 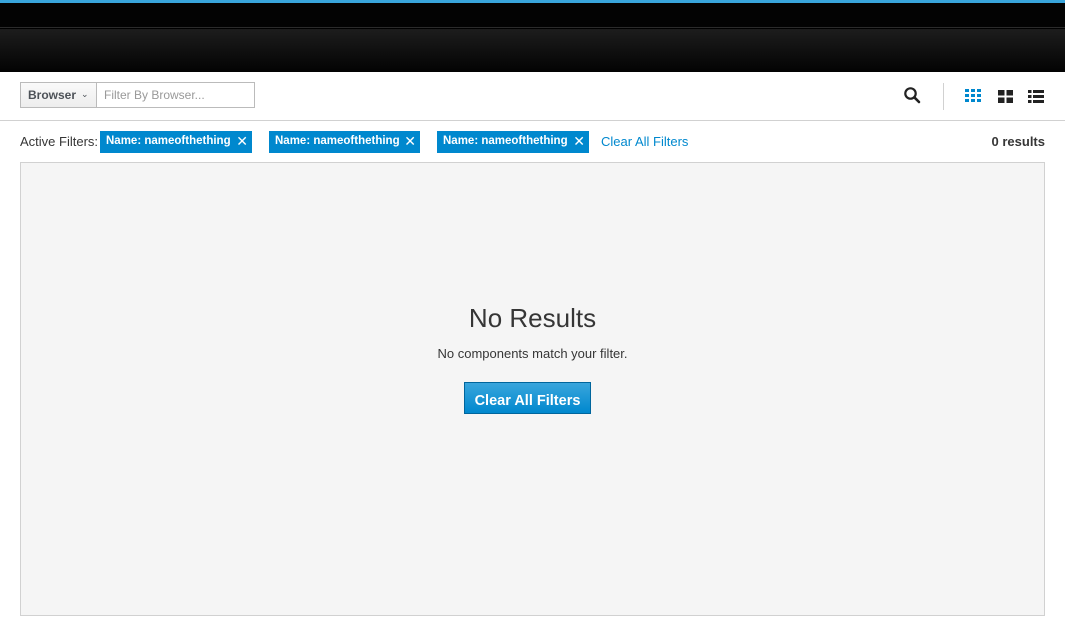 I want to click on clear-all-filters-link: Clear All Filters, so click(x=644, y=141).